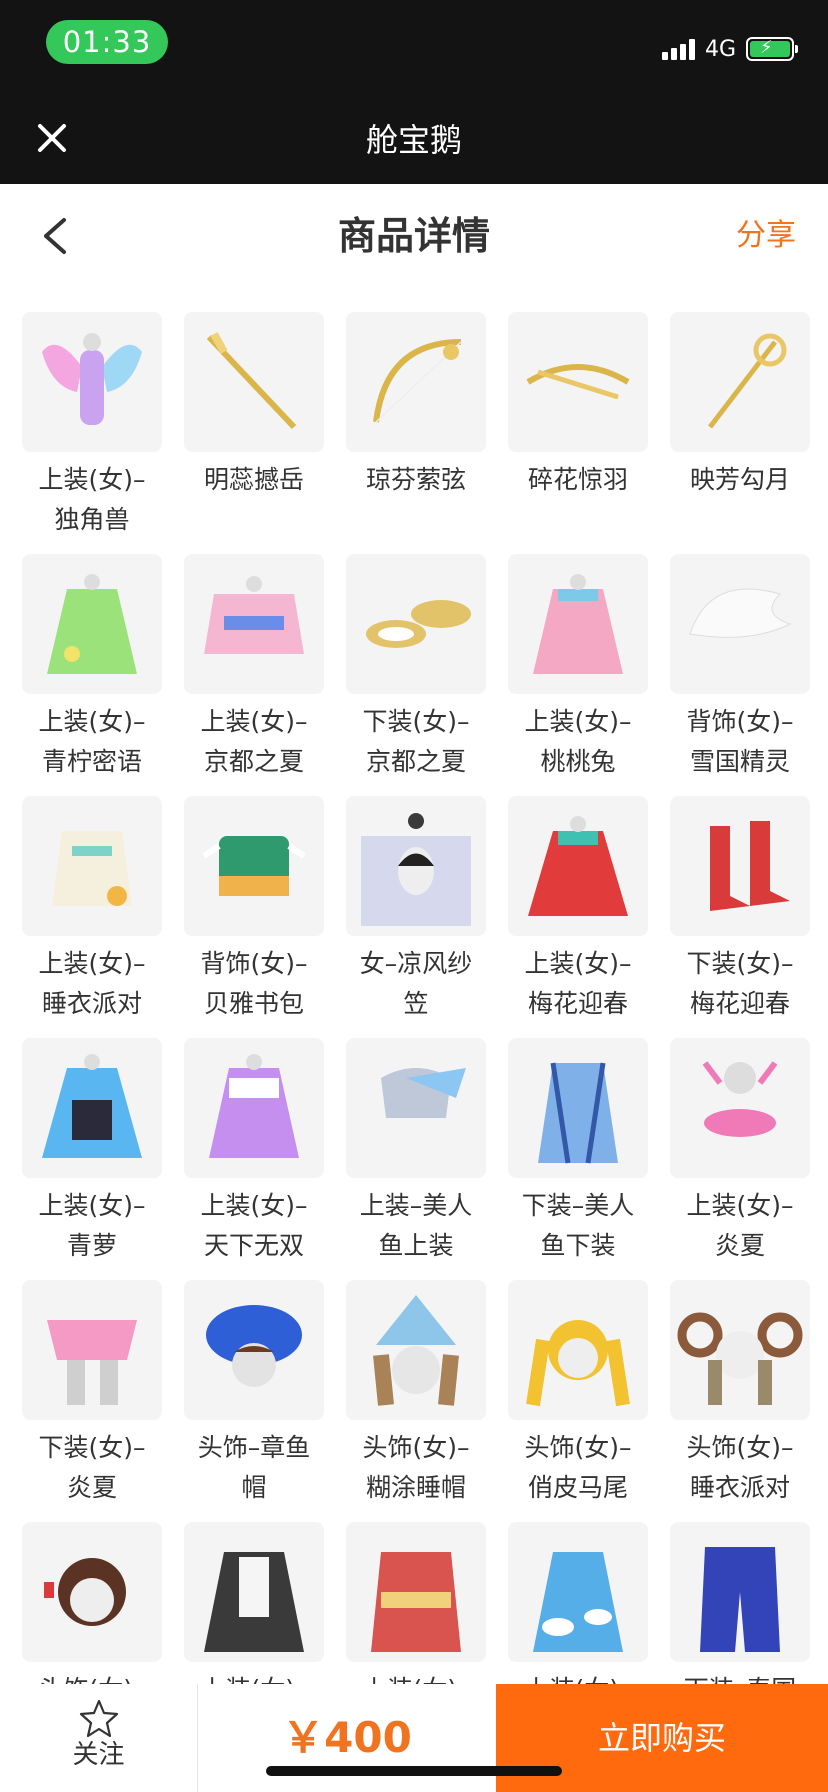 The height and width of the screenshot is (1792, 828). I want to click on blonde-ponytail-icon, so click(578, 1350).